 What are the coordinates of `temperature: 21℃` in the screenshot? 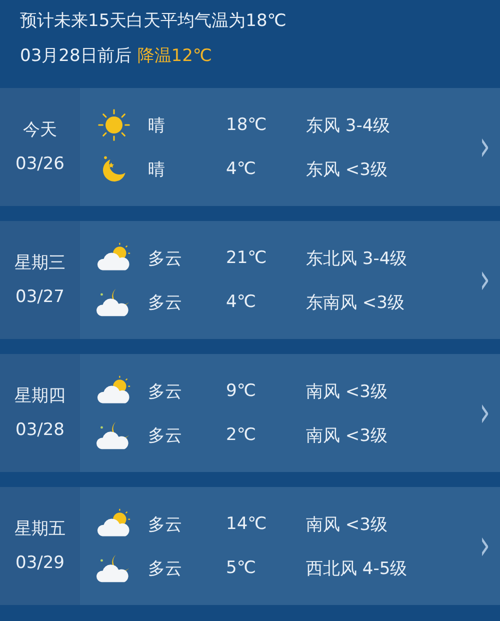 It's located at (247, 258).